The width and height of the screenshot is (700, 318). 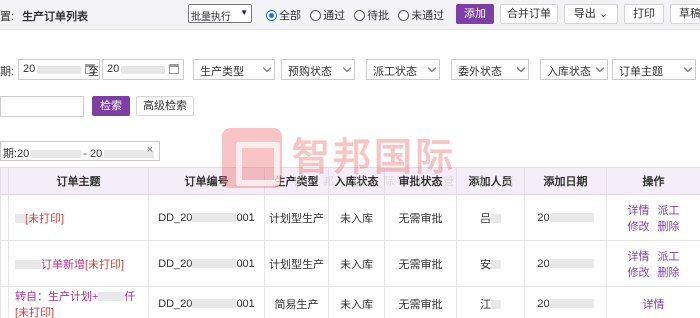 I want to click on date-from-value: 20, so click(x=29, y=69).